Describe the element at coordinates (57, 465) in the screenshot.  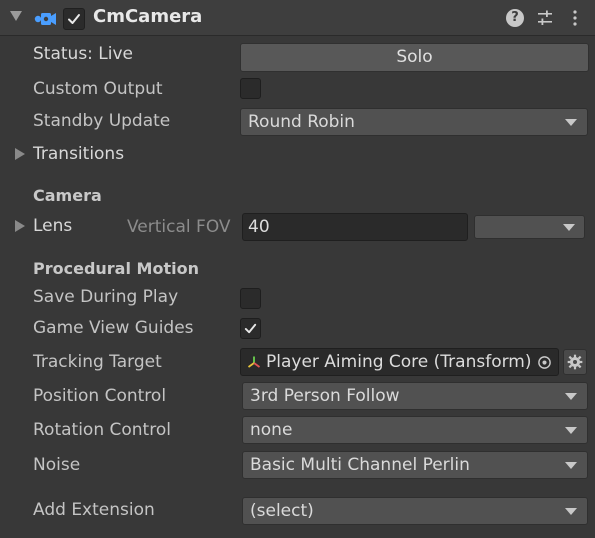
I see `noise-label: Noise` at that location.